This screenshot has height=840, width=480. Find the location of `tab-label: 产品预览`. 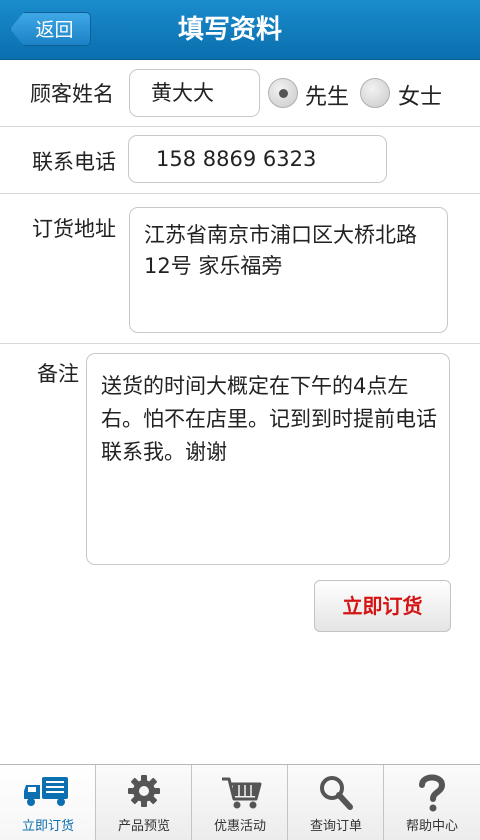

tab-label: 产品预览 is located at coordinates (143, 826).